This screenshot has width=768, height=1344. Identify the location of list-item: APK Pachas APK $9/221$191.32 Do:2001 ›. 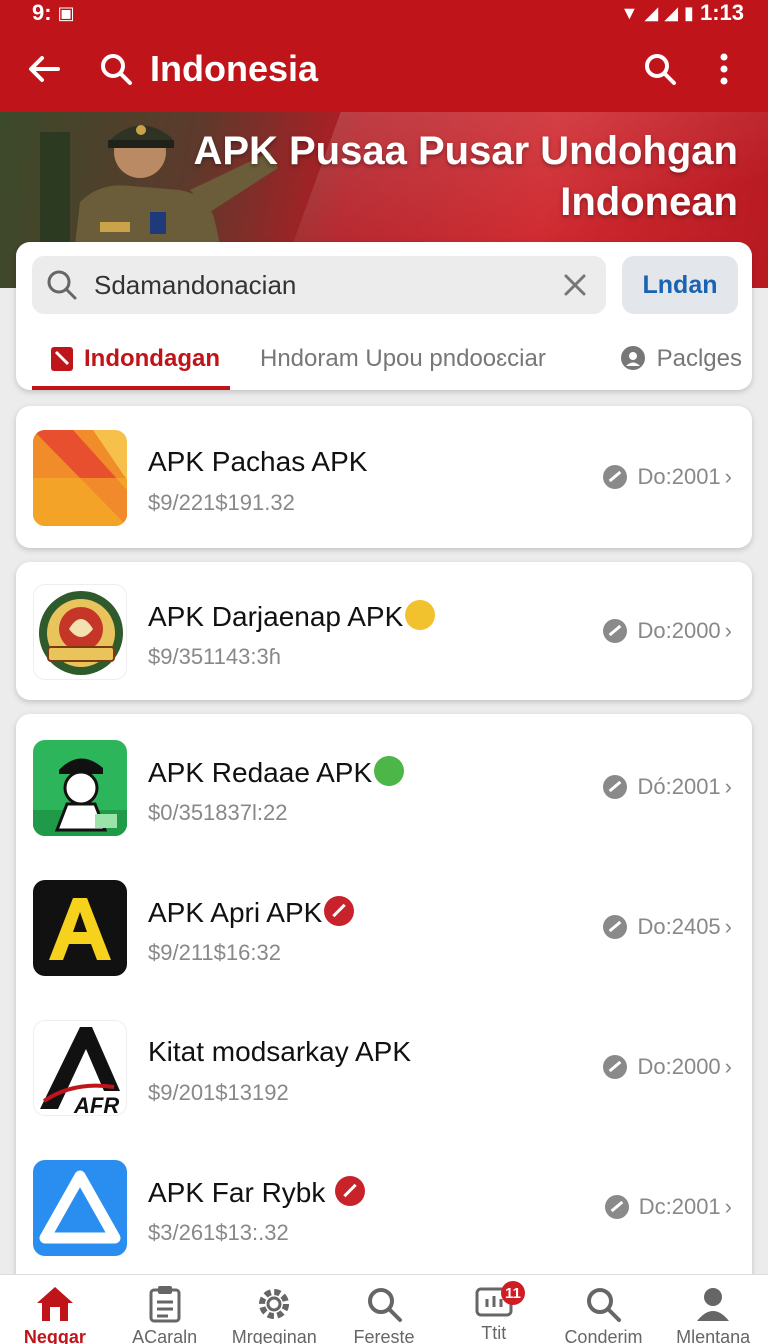
(384, 477).